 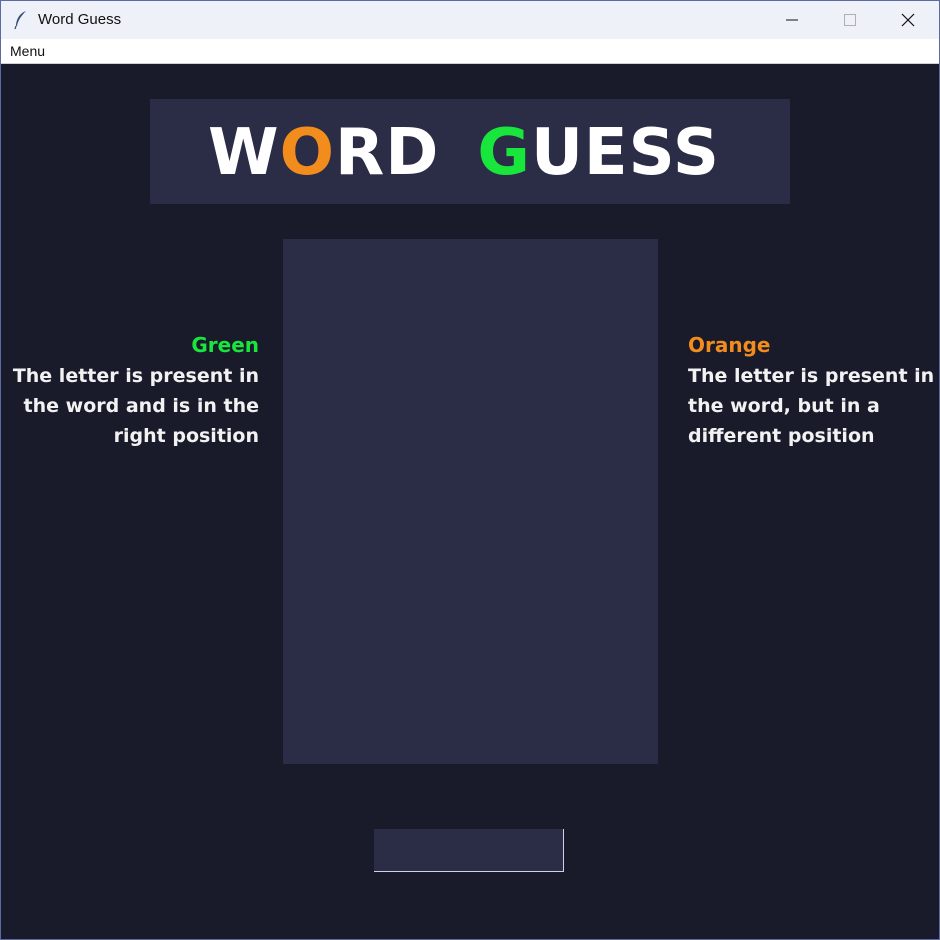 I want to click on title-letter-orange: O, so click(x=307, y=153).